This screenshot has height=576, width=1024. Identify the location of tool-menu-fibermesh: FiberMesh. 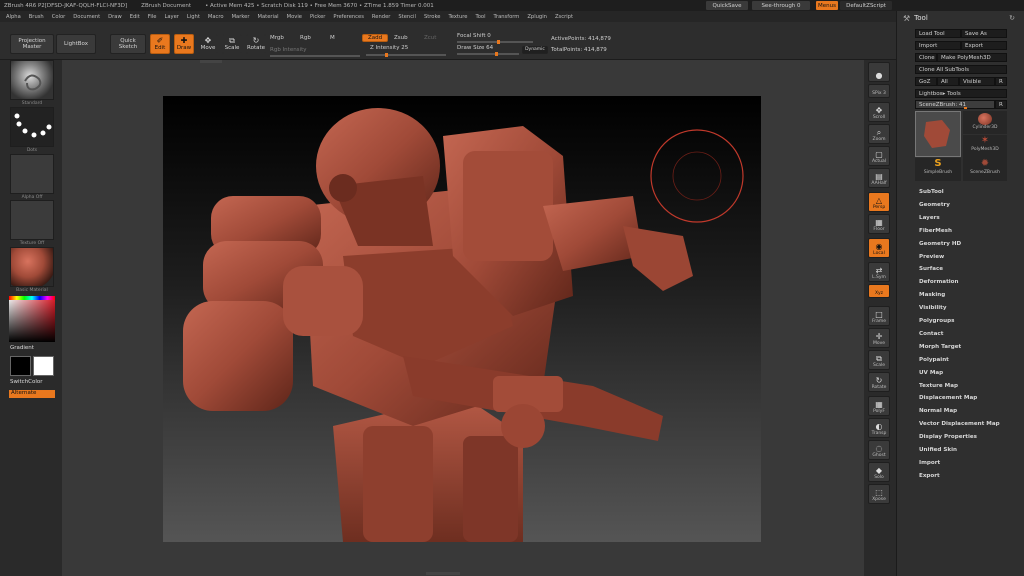
(935, 231).